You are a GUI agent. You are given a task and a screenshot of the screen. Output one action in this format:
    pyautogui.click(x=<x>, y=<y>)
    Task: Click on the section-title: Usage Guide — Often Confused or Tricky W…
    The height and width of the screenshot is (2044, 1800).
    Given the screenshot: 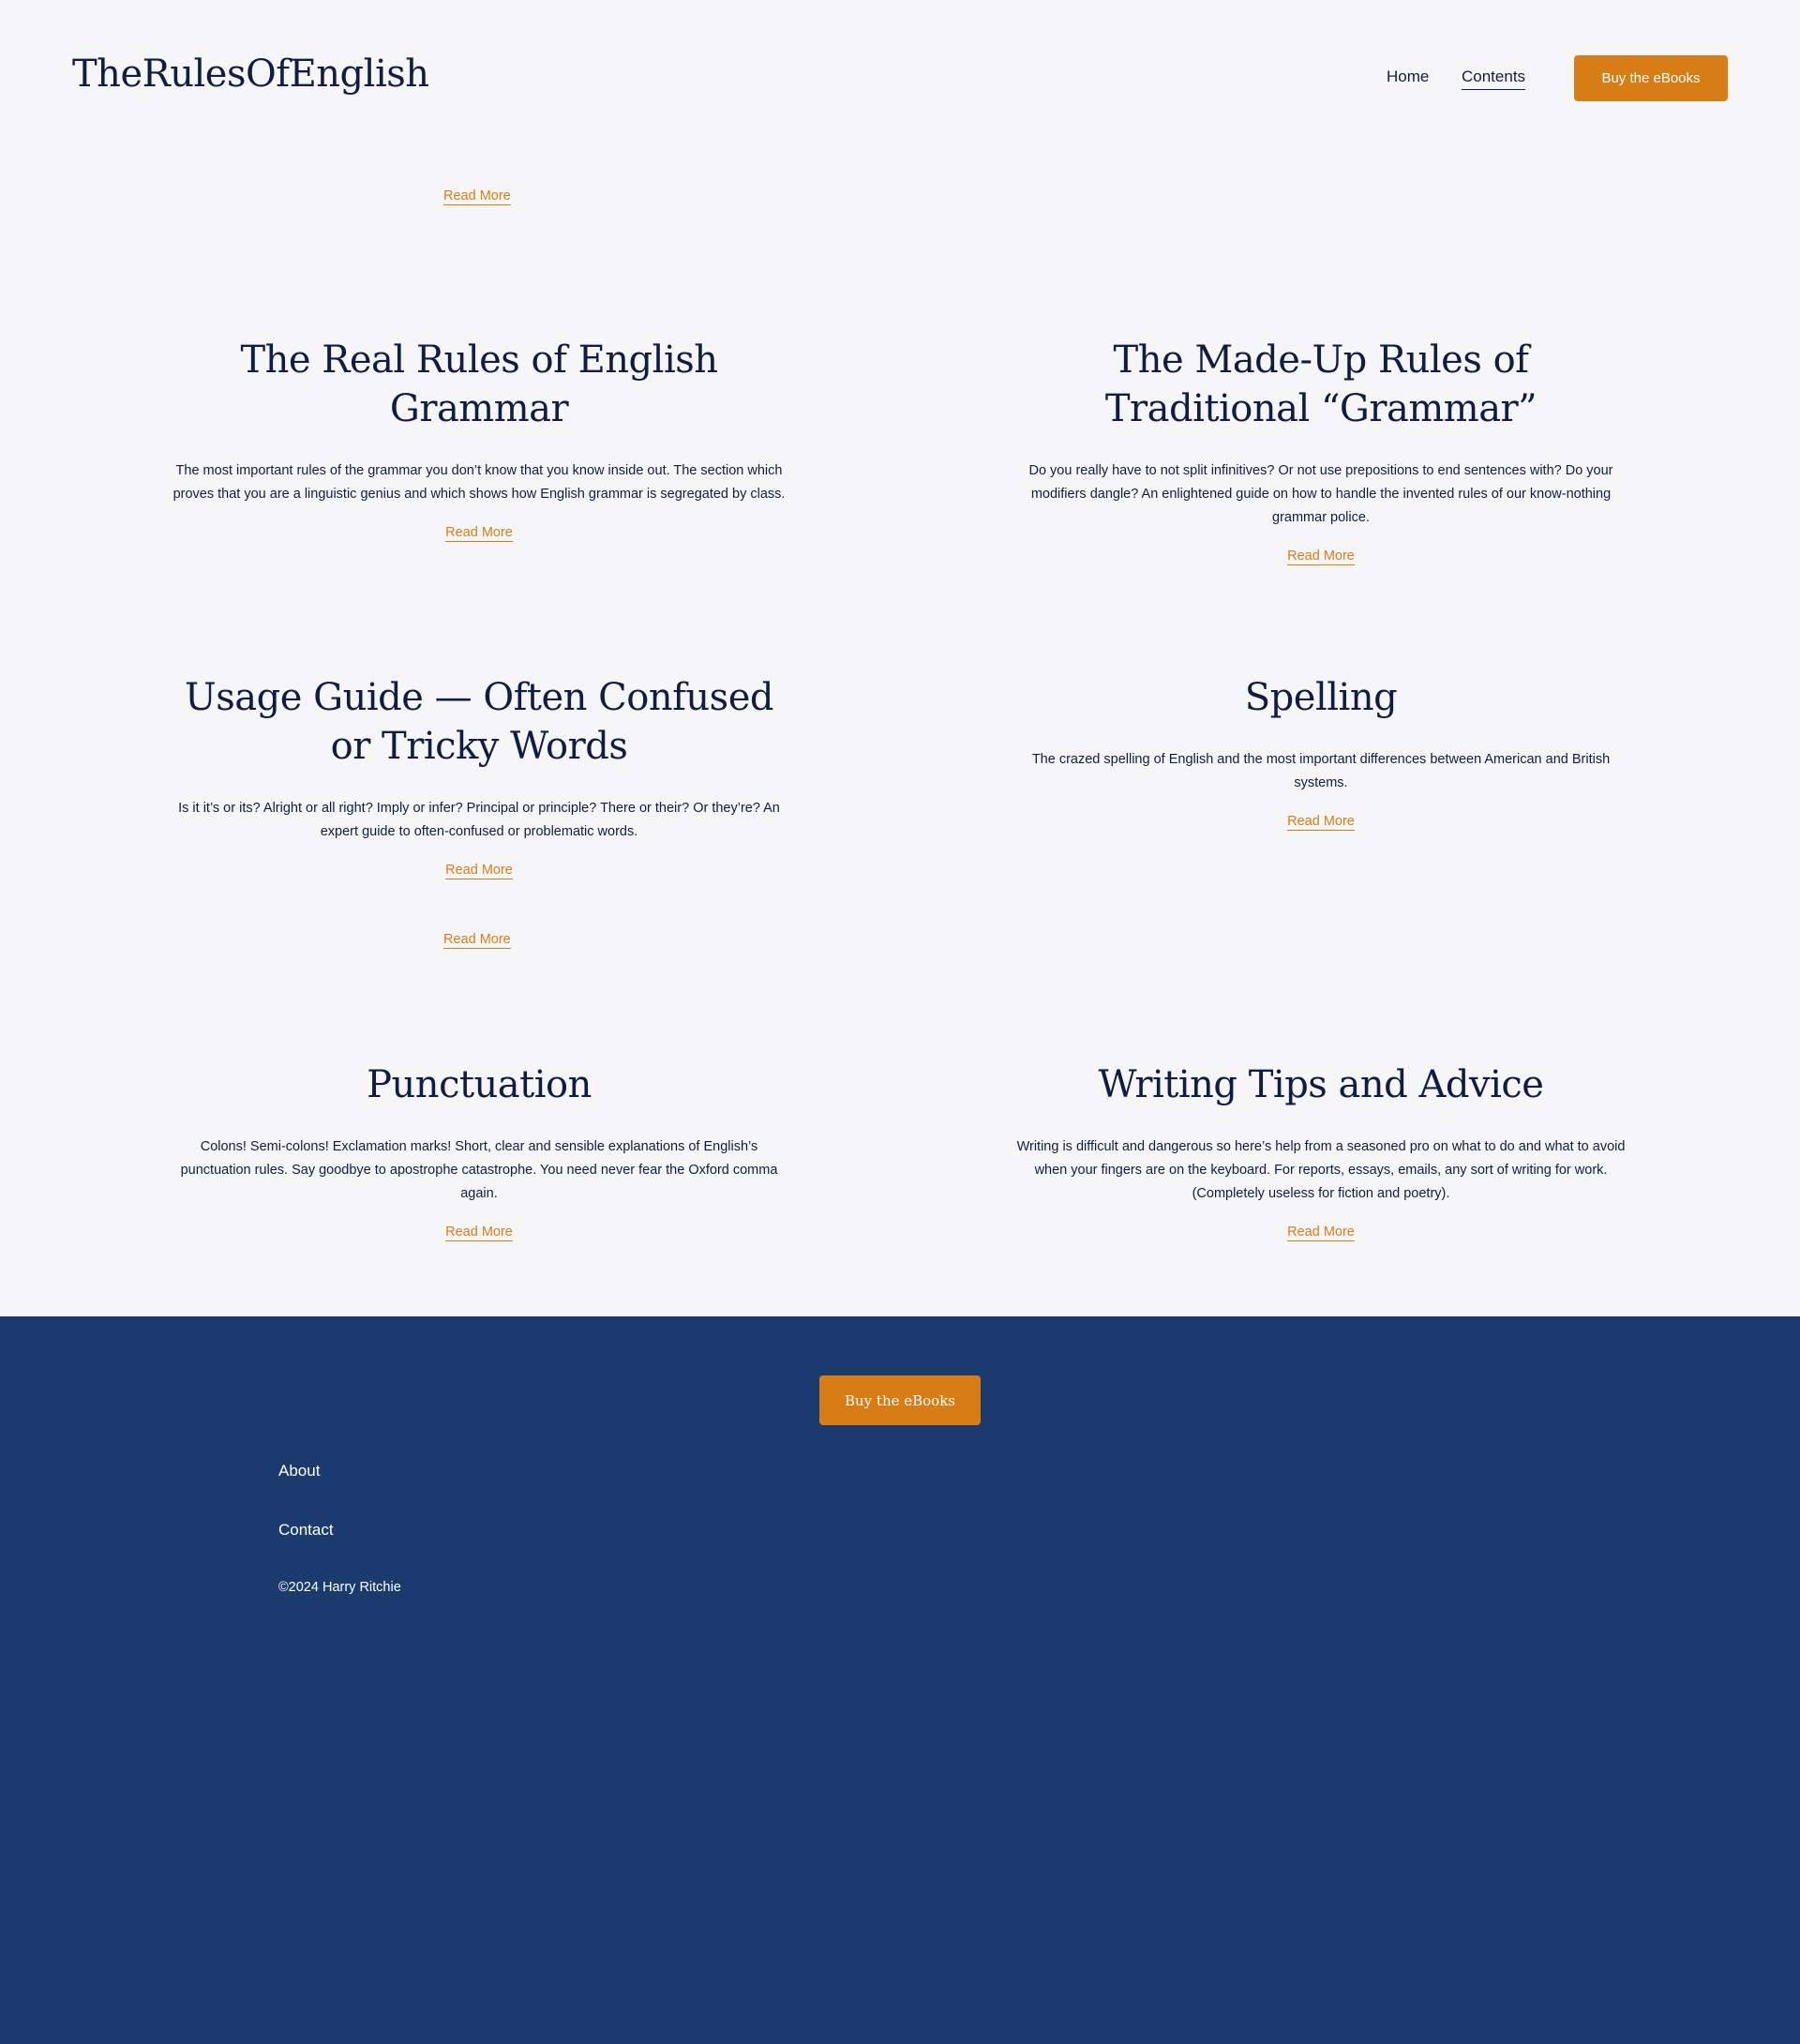 What is the action you would take?
    pyautogui.click(x=479, y=722)
    